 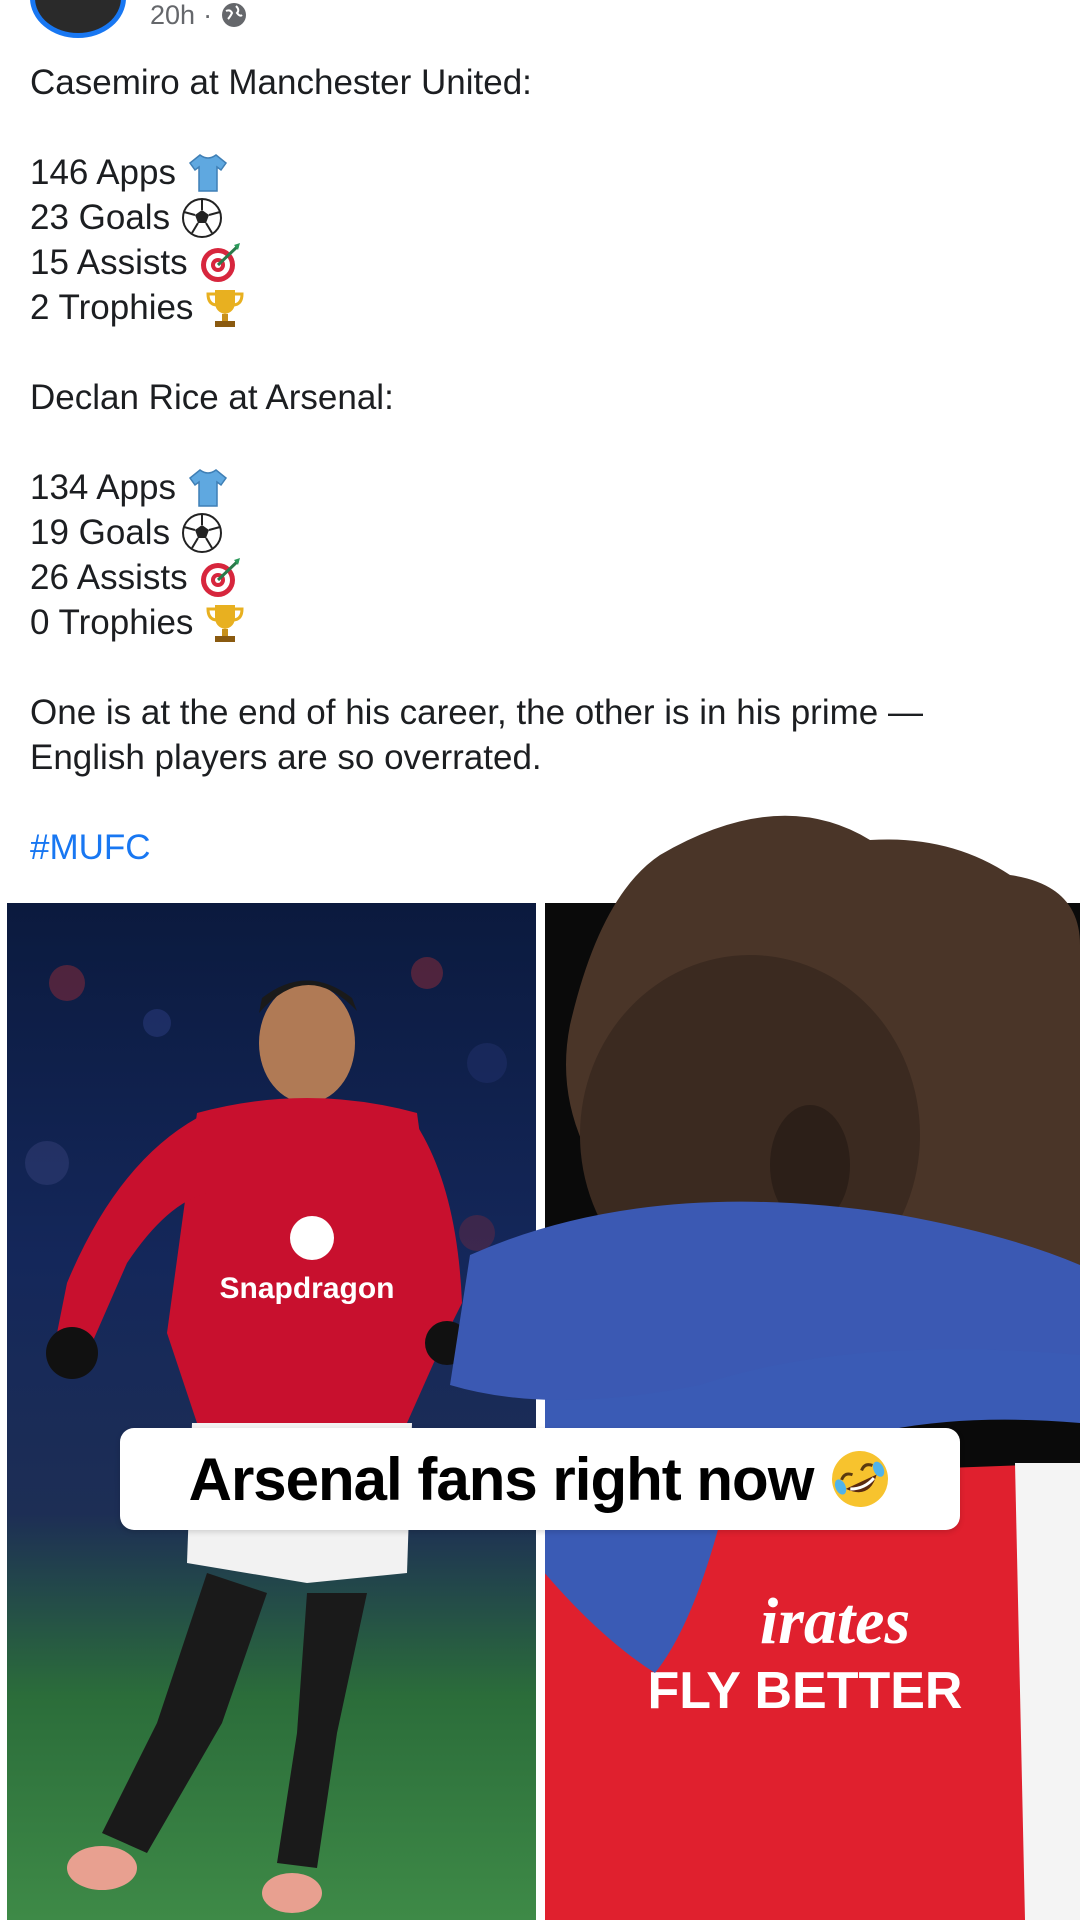 What do you see at coordinates (535, 532) in the screenshot?
I see `stat-line: 19 Goals` at bounding box center [535, 532].